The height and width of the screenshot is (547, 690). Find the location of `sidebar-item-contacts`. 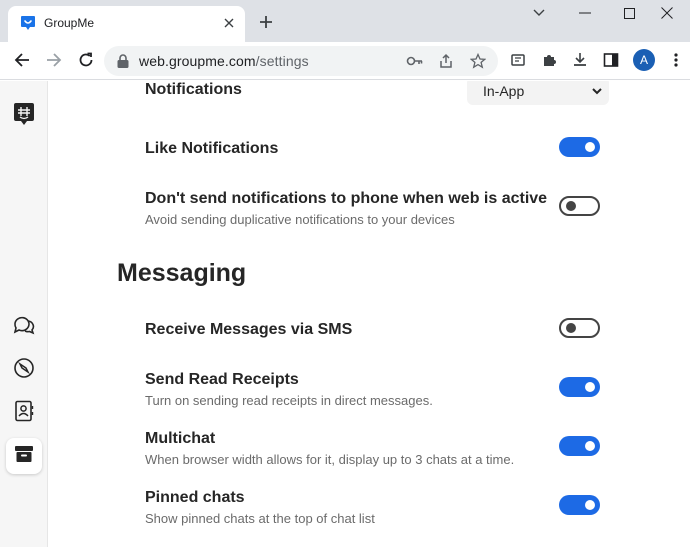

sidebar-item-contacts is located at coordinates (24, 413).